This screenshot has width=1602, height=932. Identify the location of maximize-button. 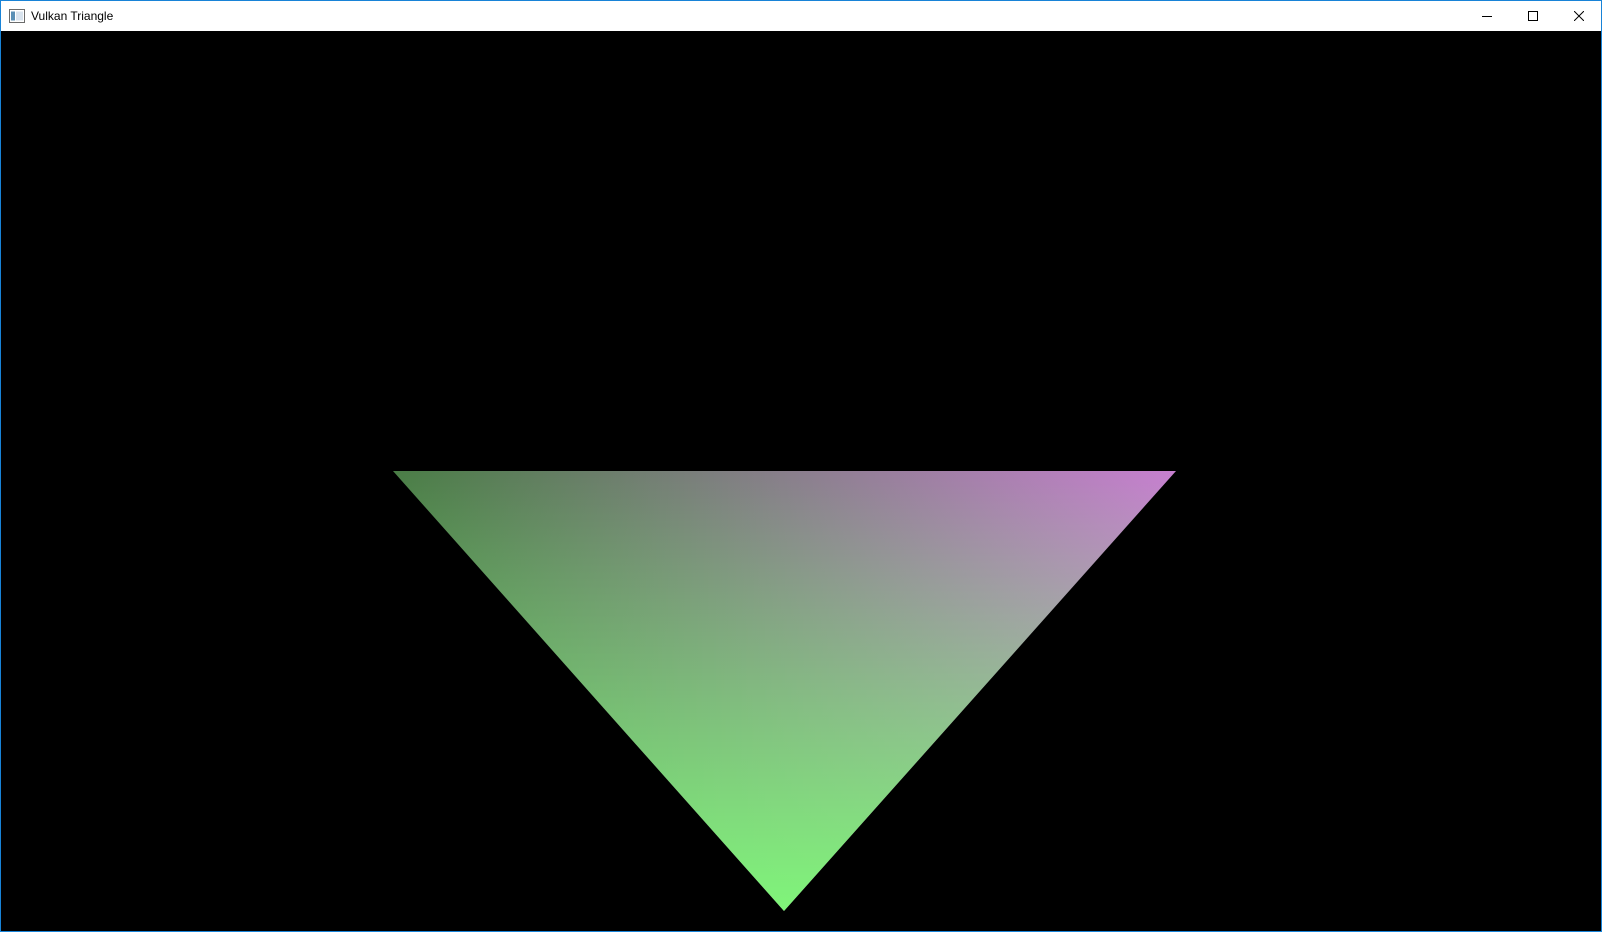
(1533, 16).